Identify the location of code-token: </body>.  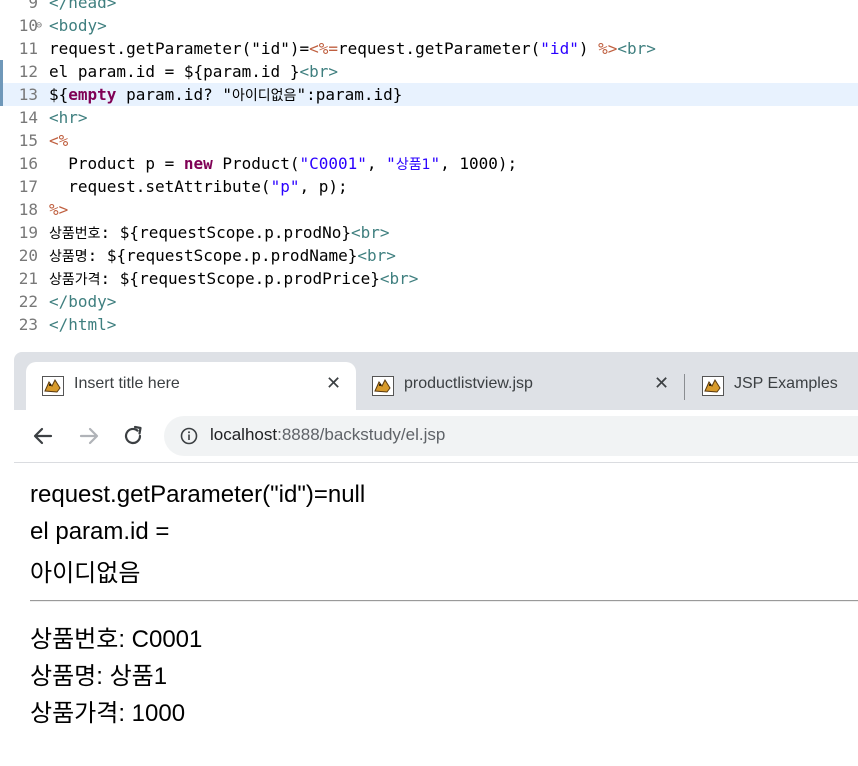
(83, 301).